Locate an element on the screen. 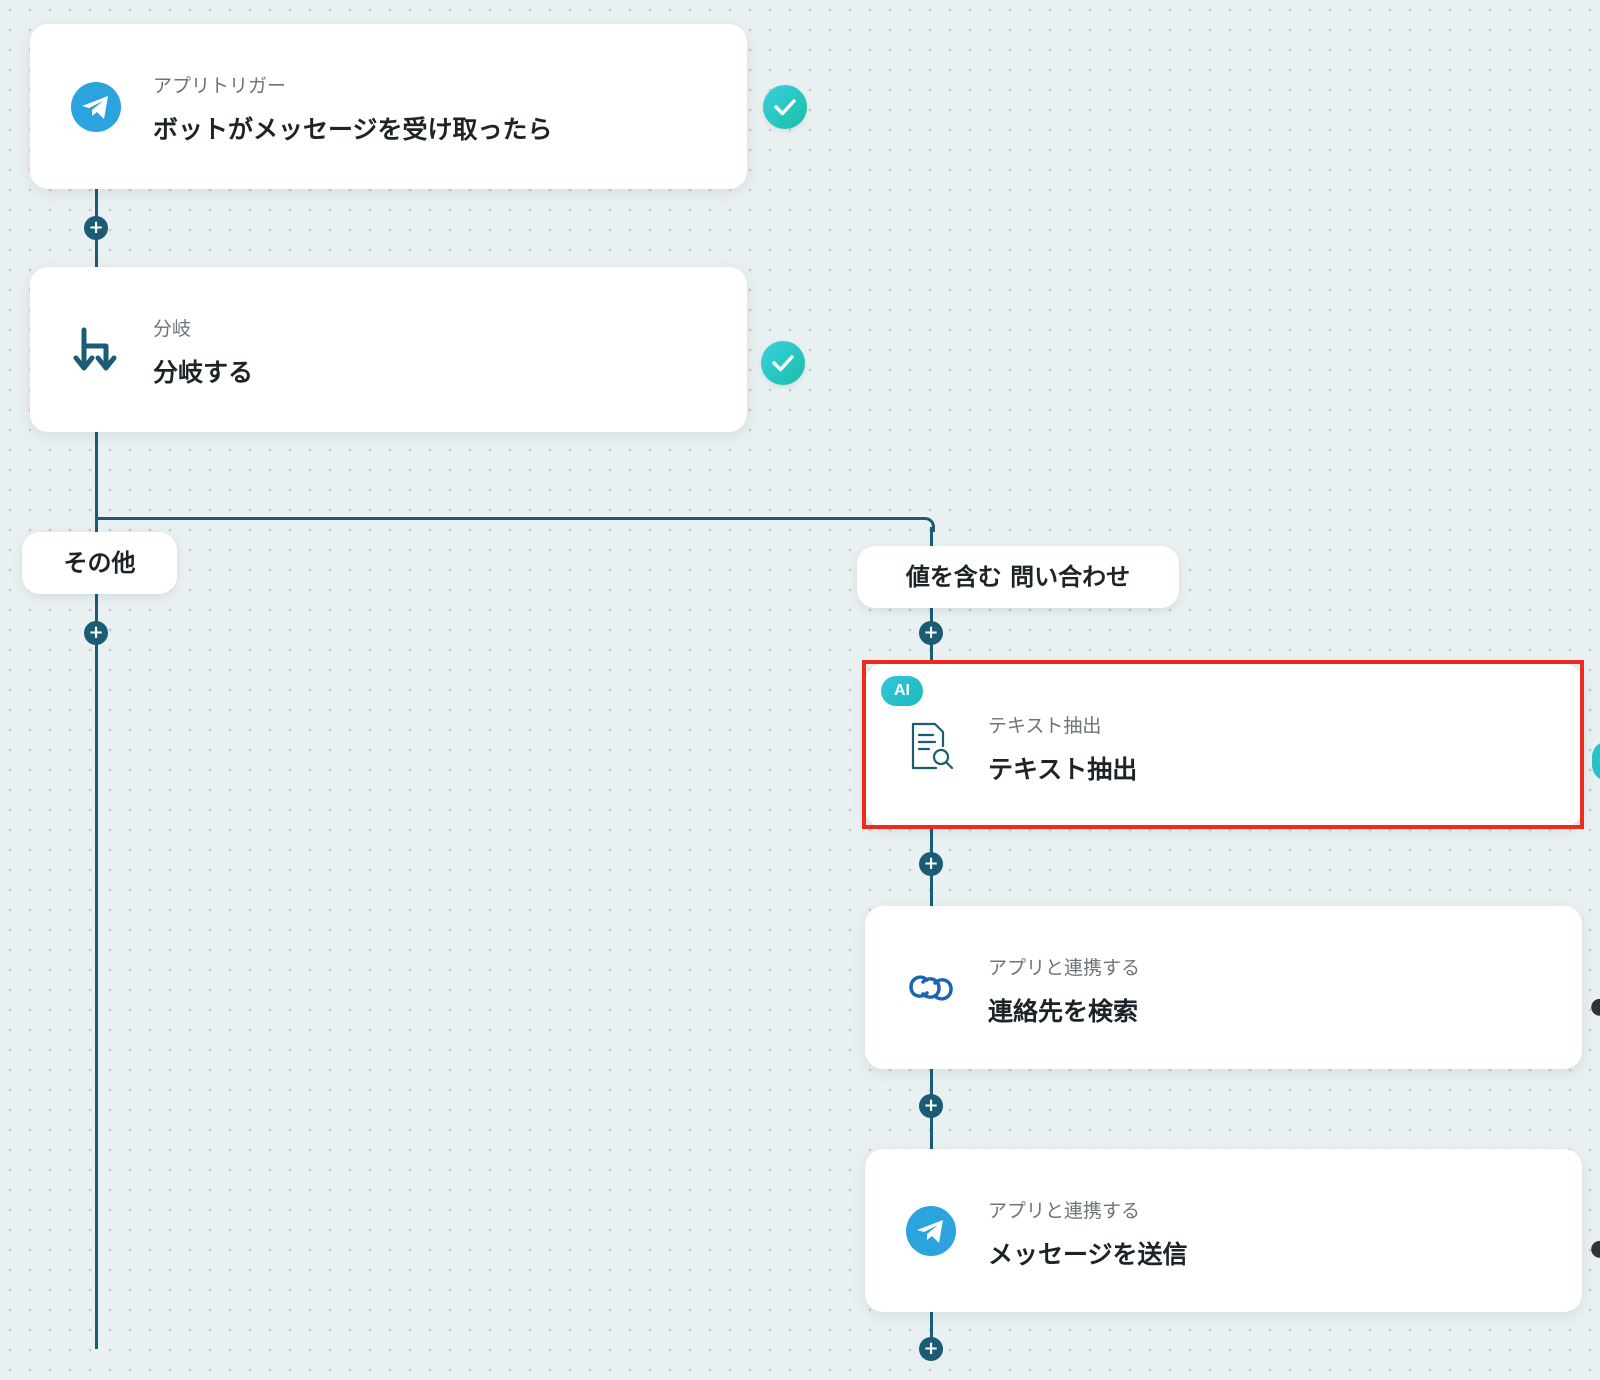  document-search-icon is located at coordinates (931, 746).